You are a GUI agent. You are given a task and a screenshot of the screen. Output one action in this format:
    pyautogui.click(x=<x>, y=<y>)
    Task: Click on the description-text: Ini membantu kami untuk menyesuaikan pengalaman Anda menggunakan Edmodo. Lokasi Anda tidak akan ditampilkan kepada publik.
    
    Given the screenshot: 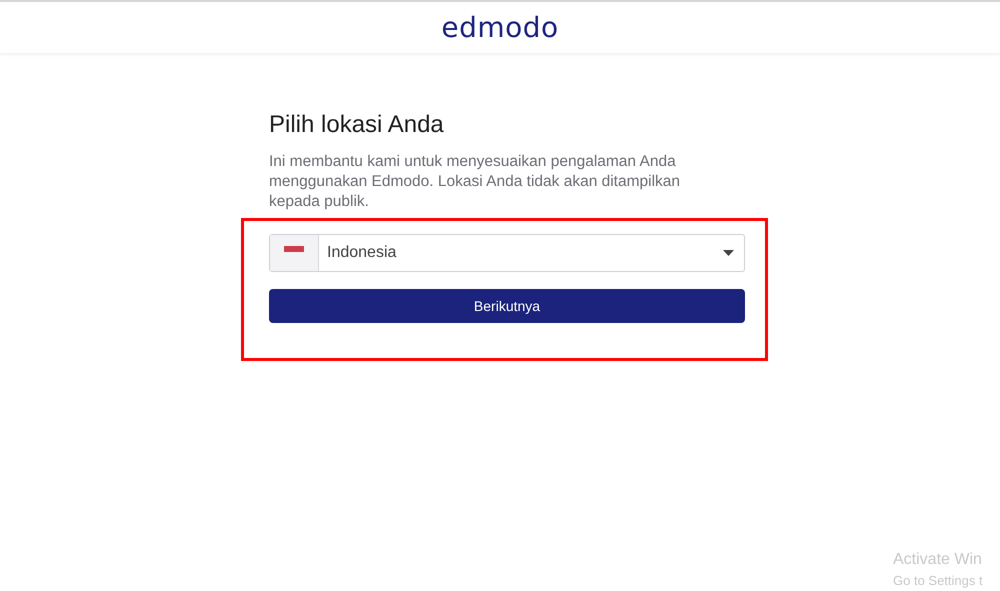 What is the action you would take?
    pyautogui.click(x=475, y=182)
    